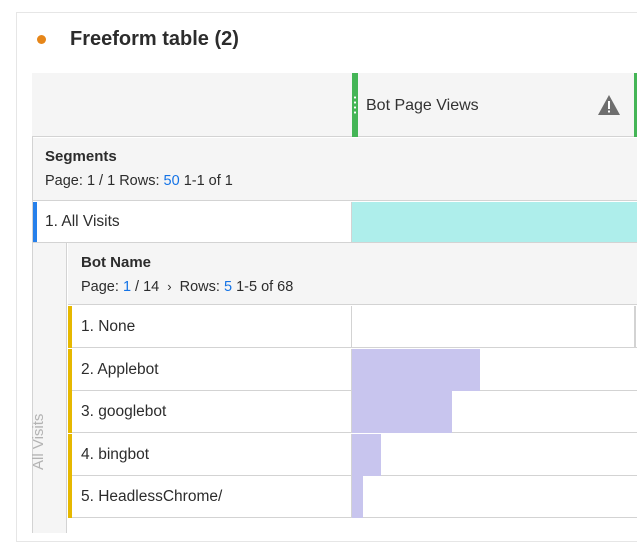 The width and height of the screenshot is (637, 542). Describe the element at coordinates (422, 106) in the screenshot. I see `column-title: Bot Page Views` at that location.